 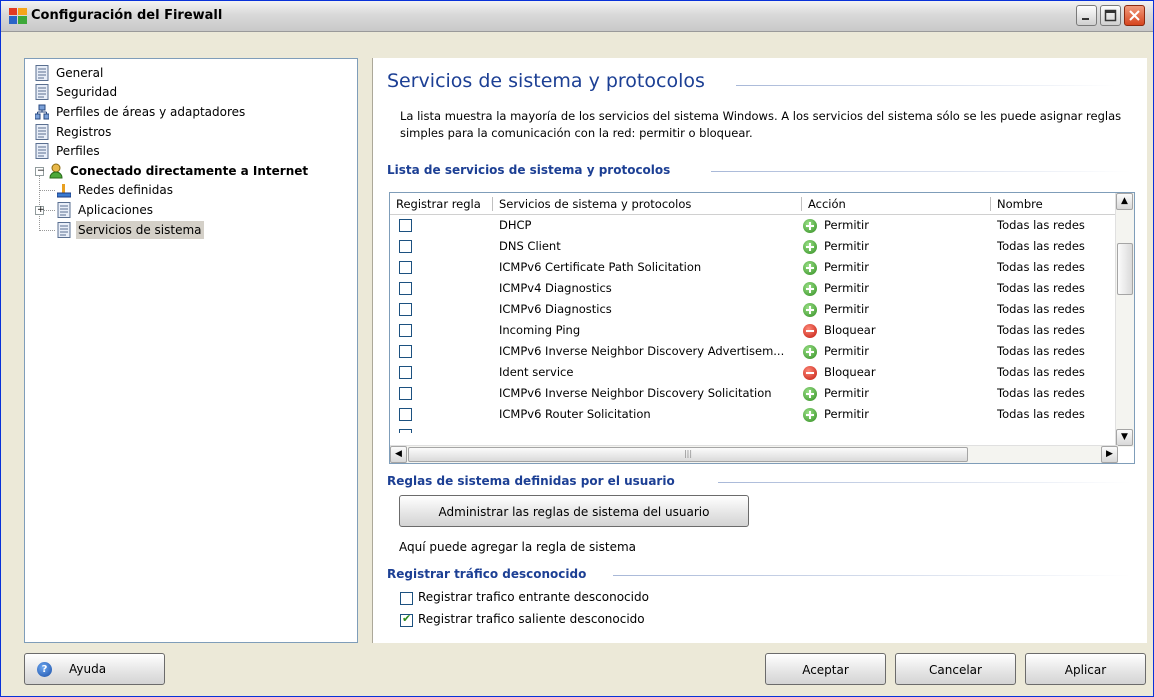 What do you see at coordinates (406, 598) in the screenshot?
I see `log-incoming-checkbox` at bounding box center [406, 598].